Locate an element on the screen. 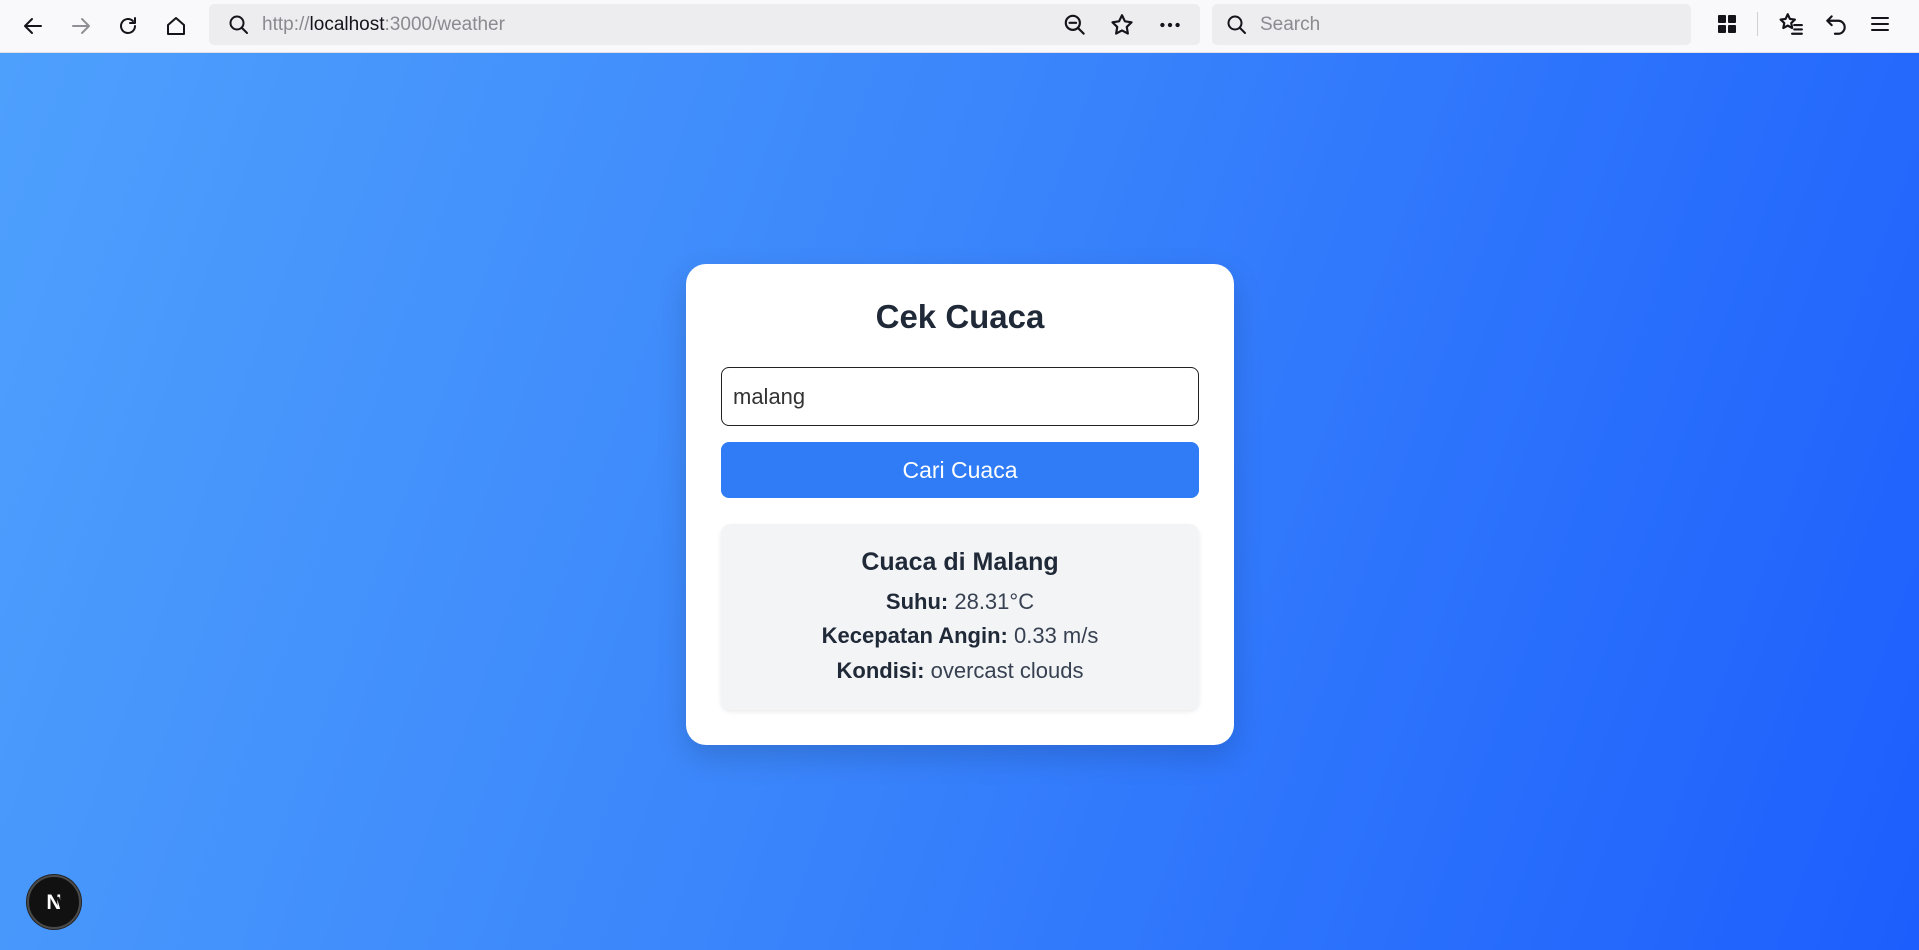 Image resolution: width=1919 pixels, height=950 pixels. reload-button is located at coordinates (128, 26).